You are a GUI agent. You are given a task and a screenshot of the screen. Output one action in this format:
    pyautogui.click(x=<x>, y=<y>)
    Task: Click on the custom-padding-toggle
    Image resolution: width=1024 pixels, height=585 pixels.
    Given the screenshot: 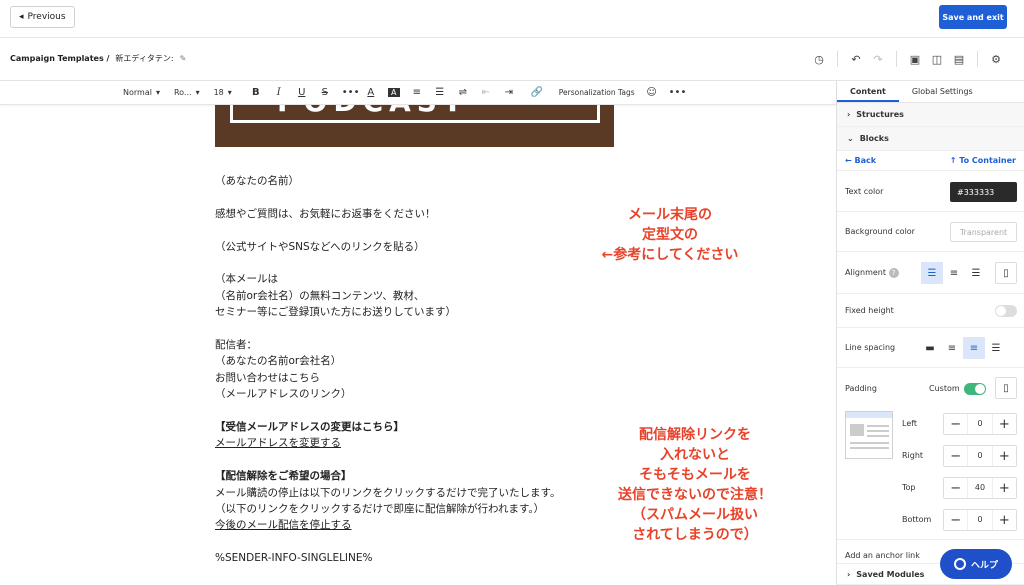 What is the action you would take?
    pyautogui.click(x=975, y=389)
    